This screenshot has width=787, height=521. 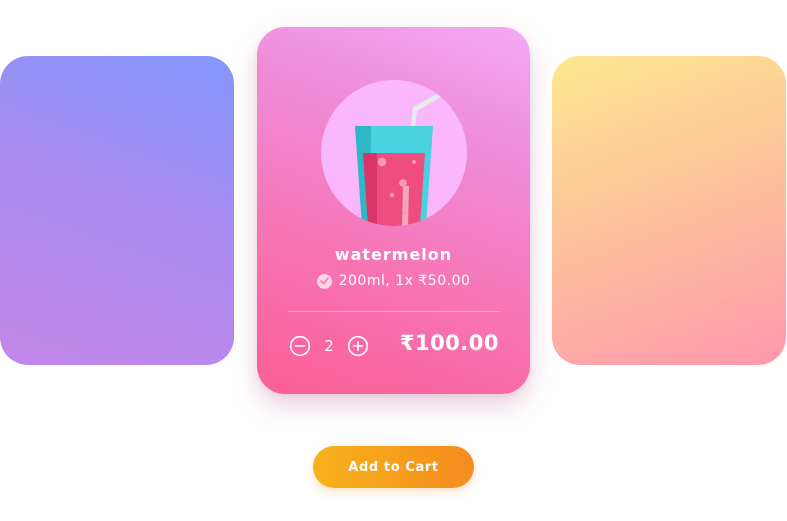 I want to click on product-variant: 200ml, 1x ₹50.00, so click(x=393, y=281).